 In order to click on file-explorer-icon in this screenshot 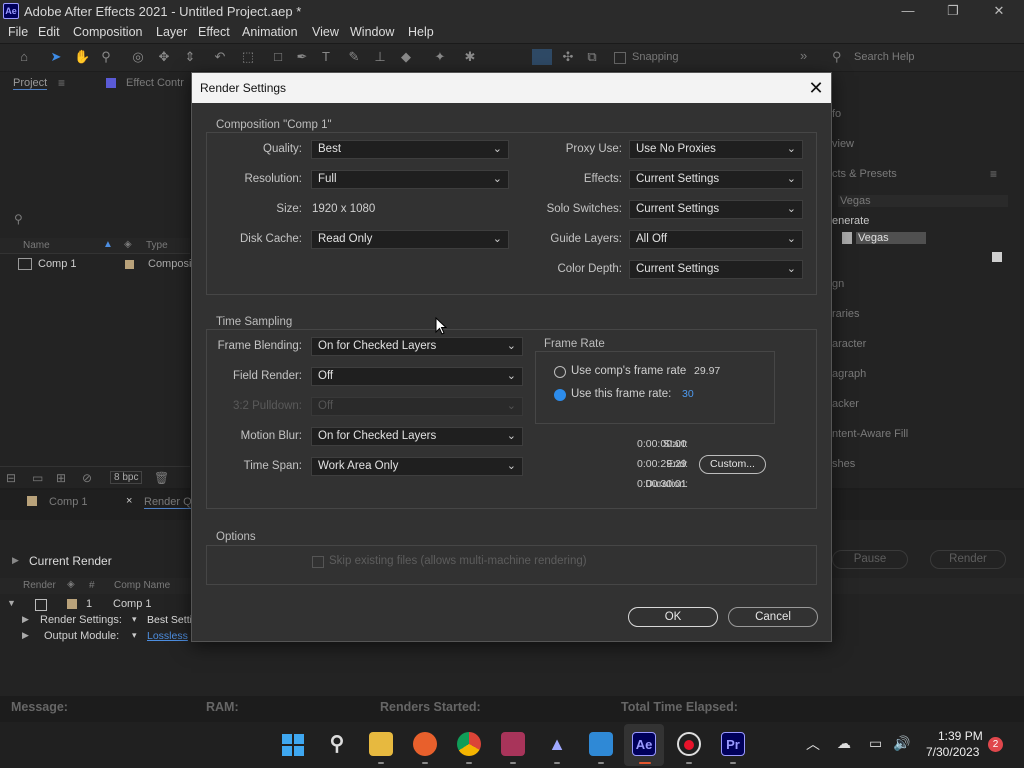, I will do `click(381, 744)`.